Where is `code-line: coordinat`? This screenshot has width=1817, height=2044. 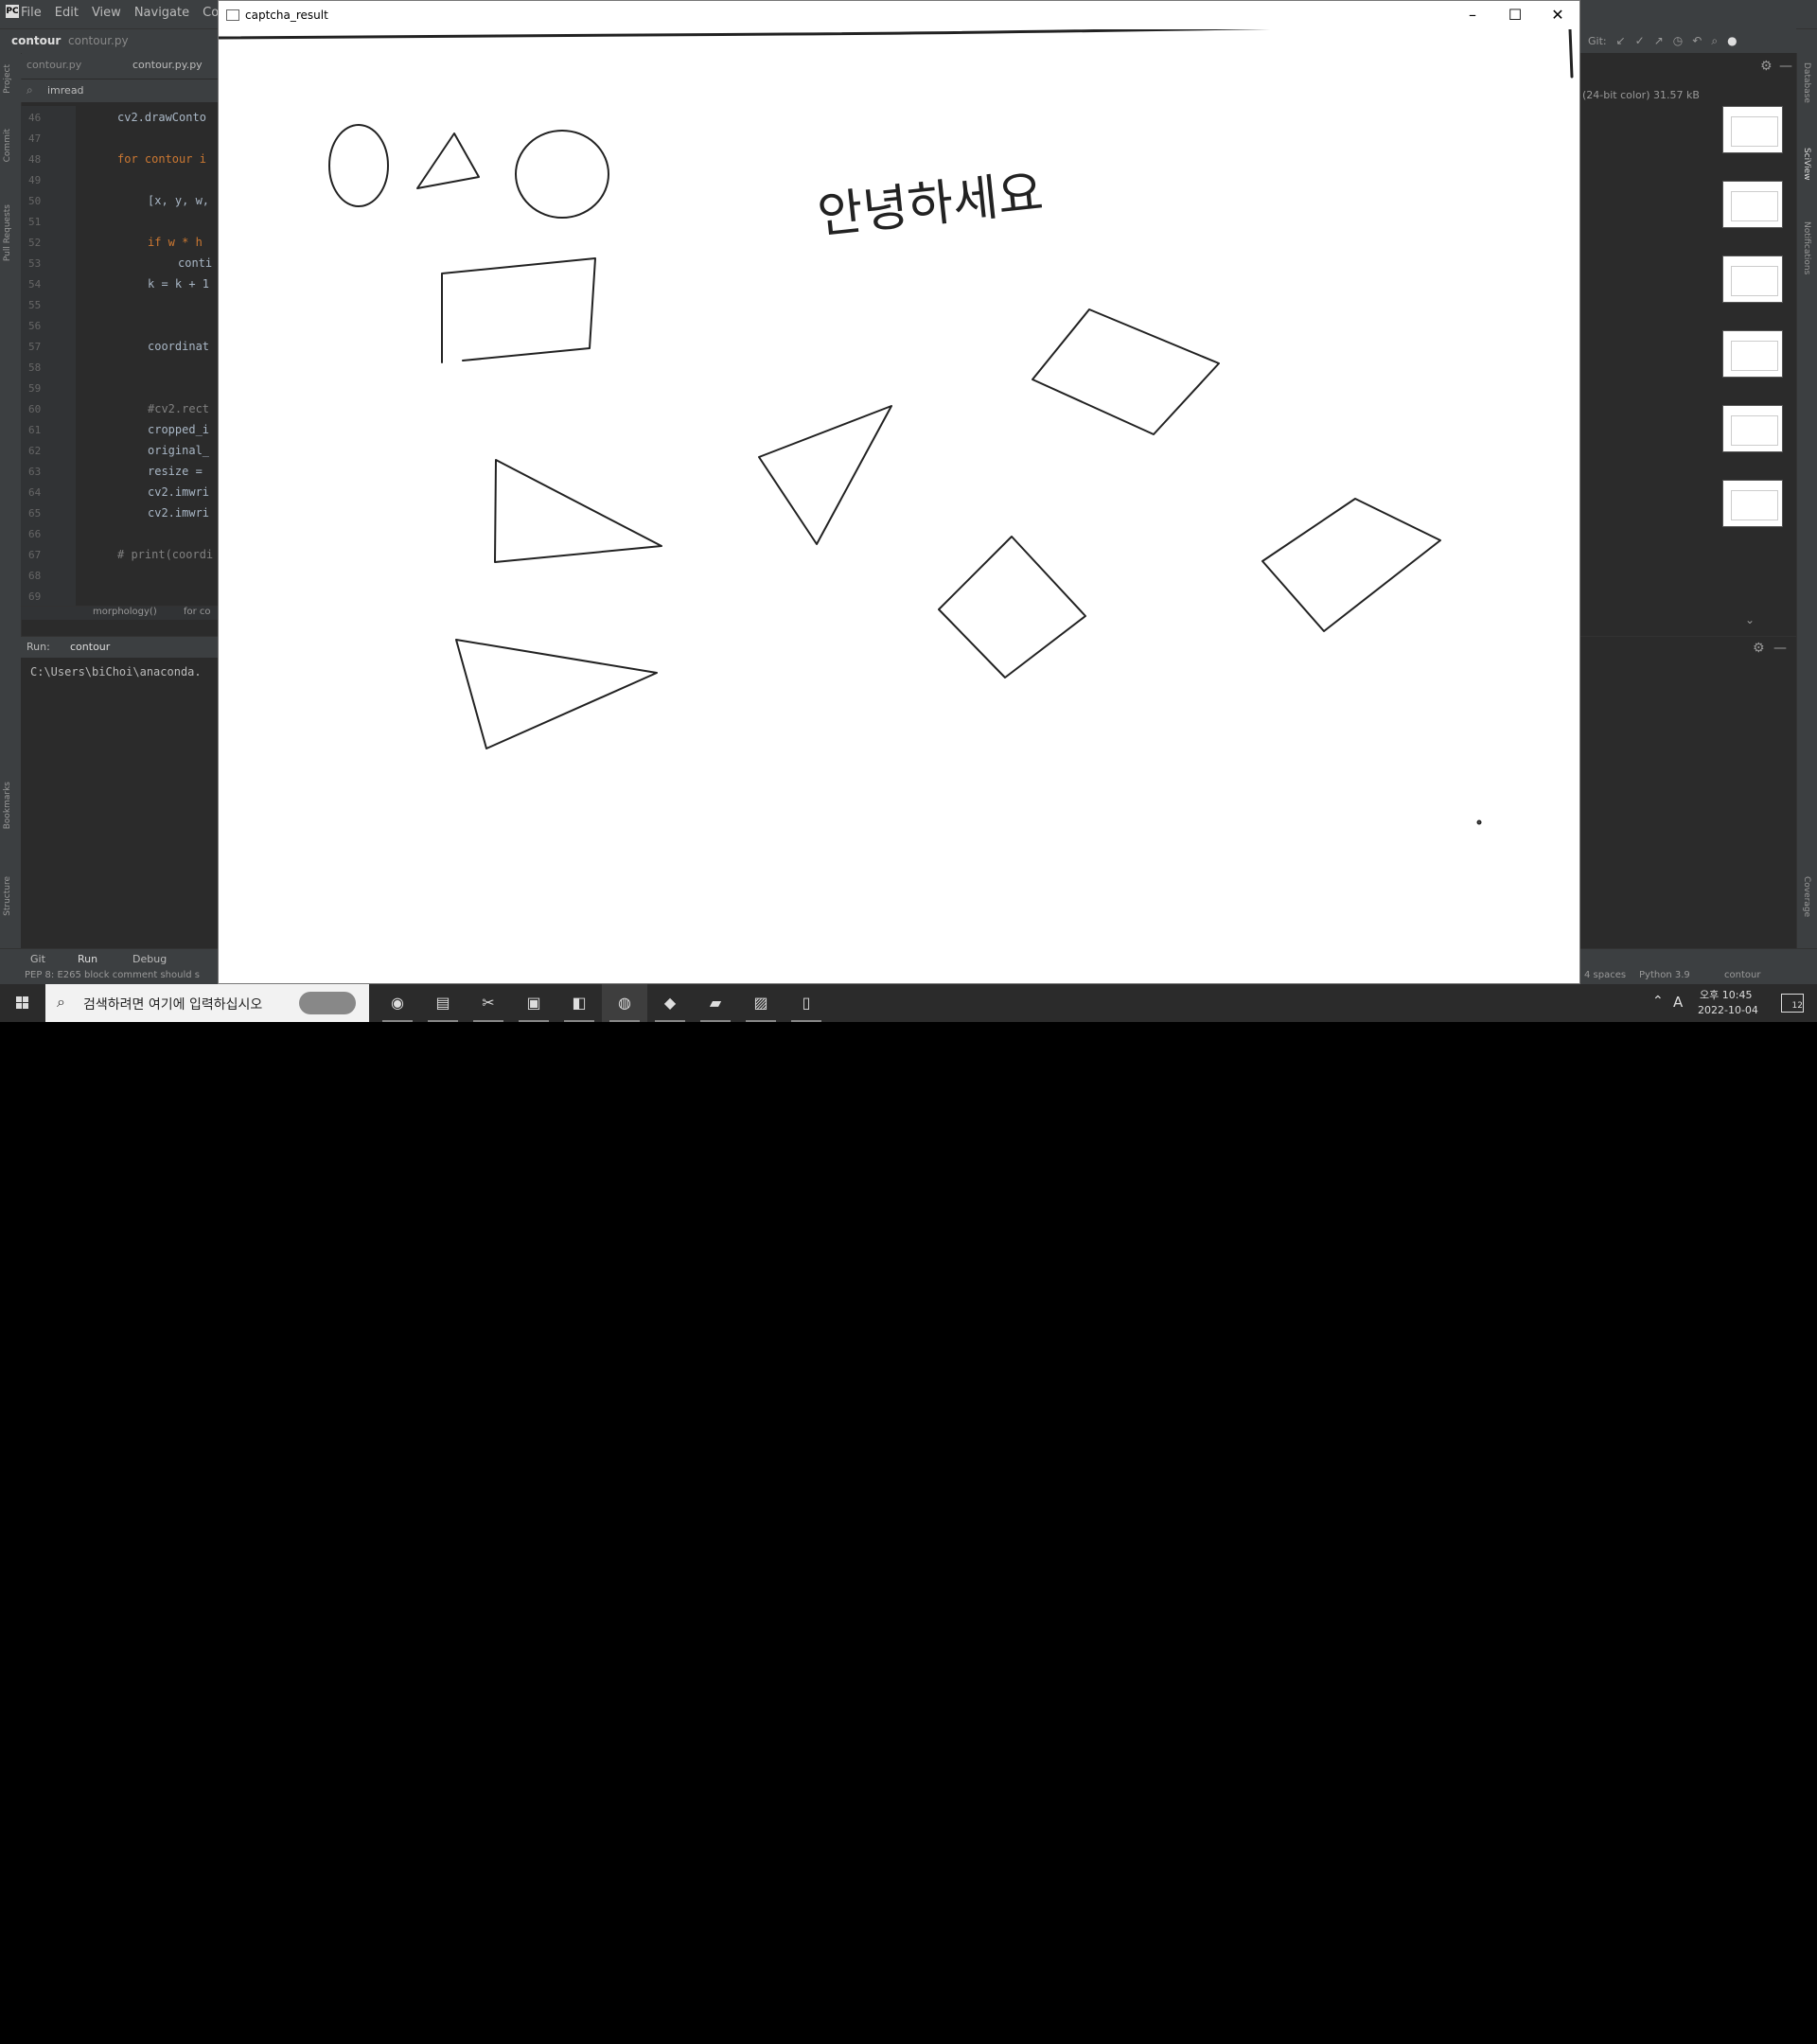 code-line: coordinat is located at coordinates (178, 346).